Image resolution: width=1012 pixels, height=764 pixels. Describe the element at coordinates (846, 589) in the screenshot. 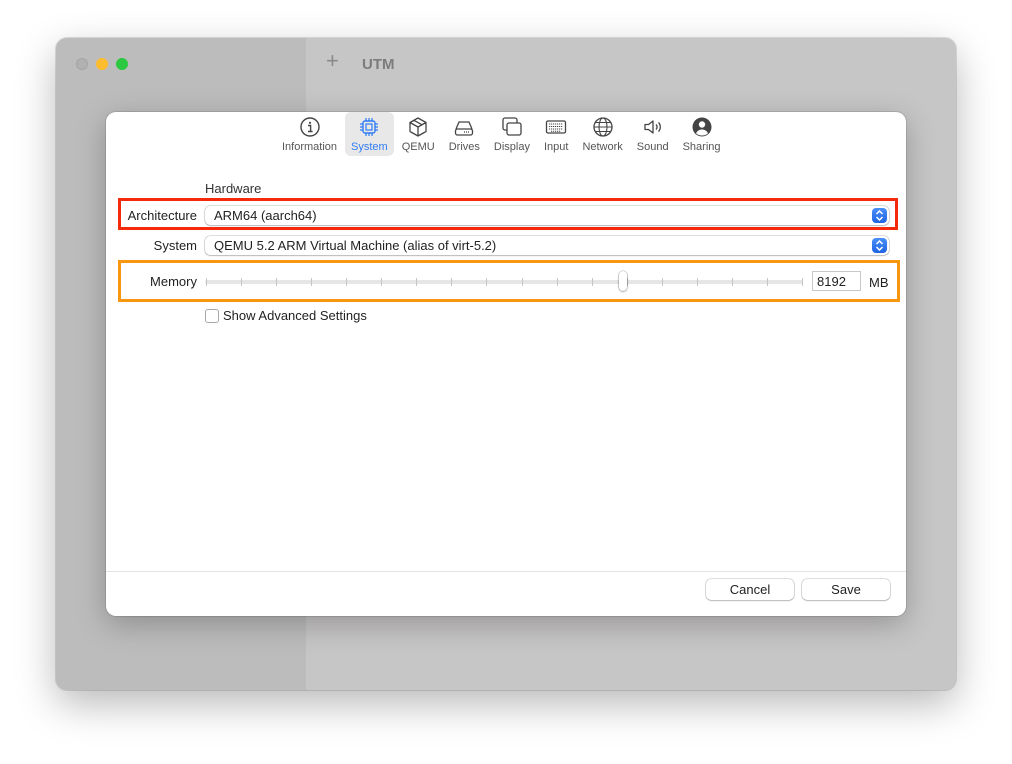

I see `save-button: Save` at that location.